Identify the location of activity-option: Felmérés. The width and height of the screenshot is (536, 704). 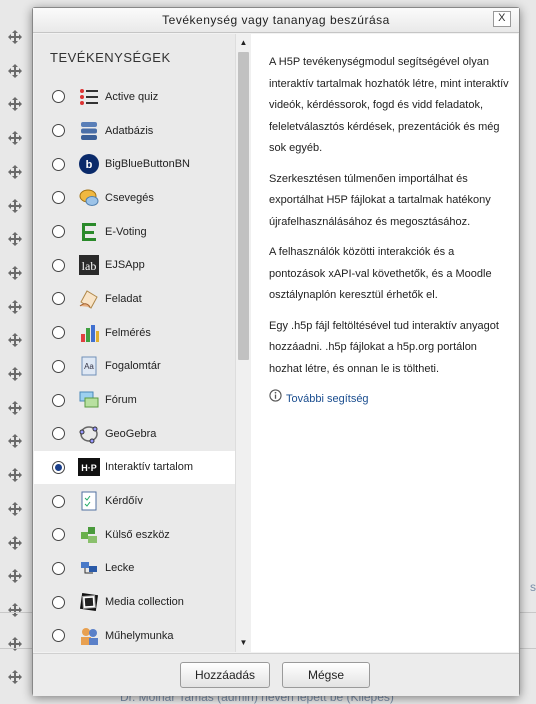
(134, 333).